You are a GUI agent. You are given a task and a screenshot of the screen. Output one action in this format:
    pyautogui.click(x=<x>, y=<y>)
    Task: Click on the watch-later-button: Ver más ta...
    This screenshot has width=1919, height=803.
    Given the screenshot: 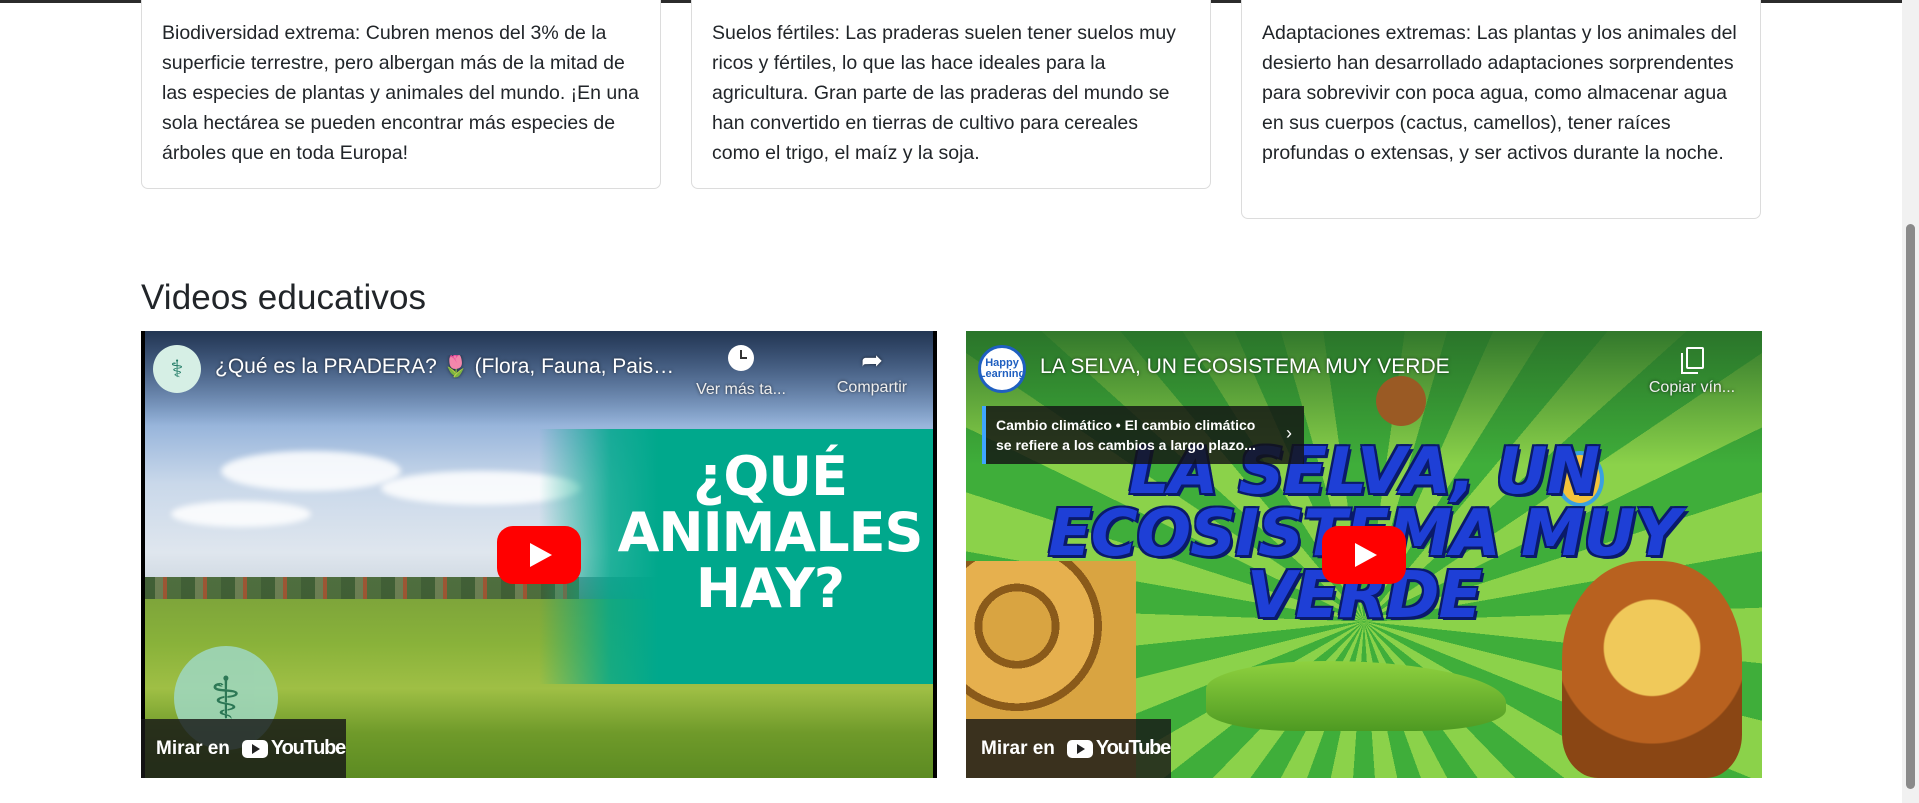 What is the action you would take?
    pyautogui.click(x=741, y=372)
    